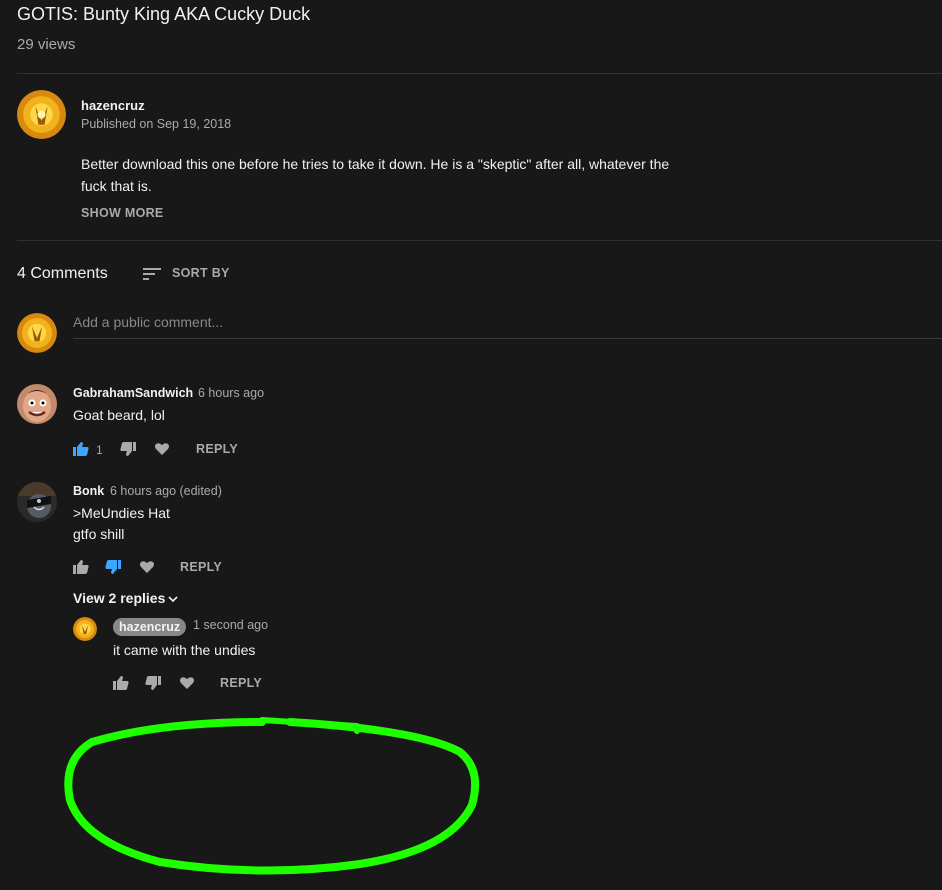  Describe the element at coordinates (41, 114) in the screenshot. I see `owner-avatar` at that location.